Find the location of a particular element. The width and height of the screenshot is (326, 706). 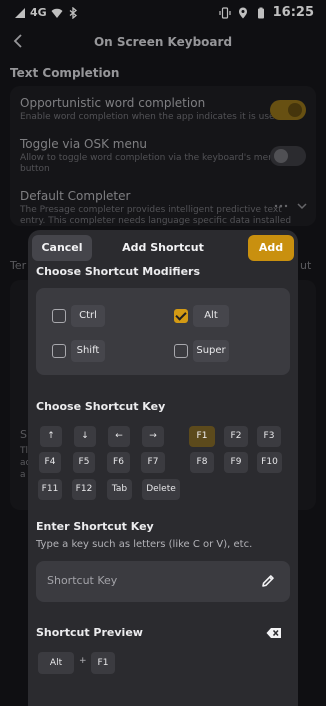

key-f8: F8 is located at coordinates (202, 462).